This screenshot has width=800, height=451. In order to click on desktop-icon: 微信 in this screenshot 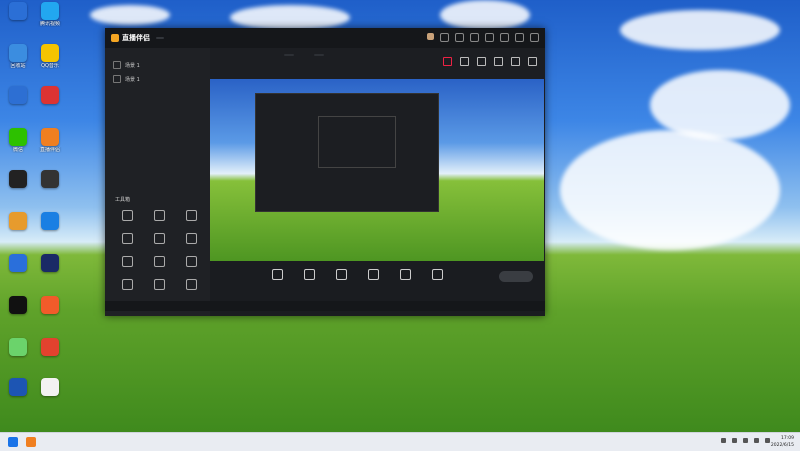, I will do `click(18, 140)`.